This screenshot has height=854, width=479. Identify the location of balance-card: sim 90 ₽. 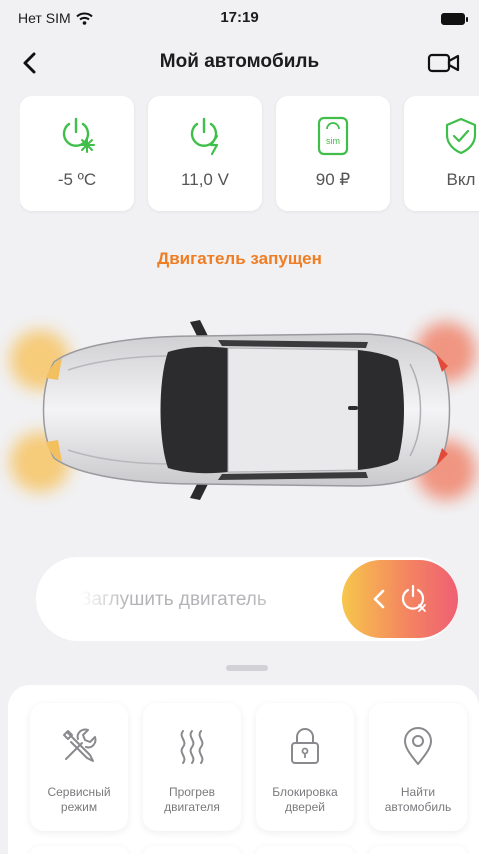
(333, 153).